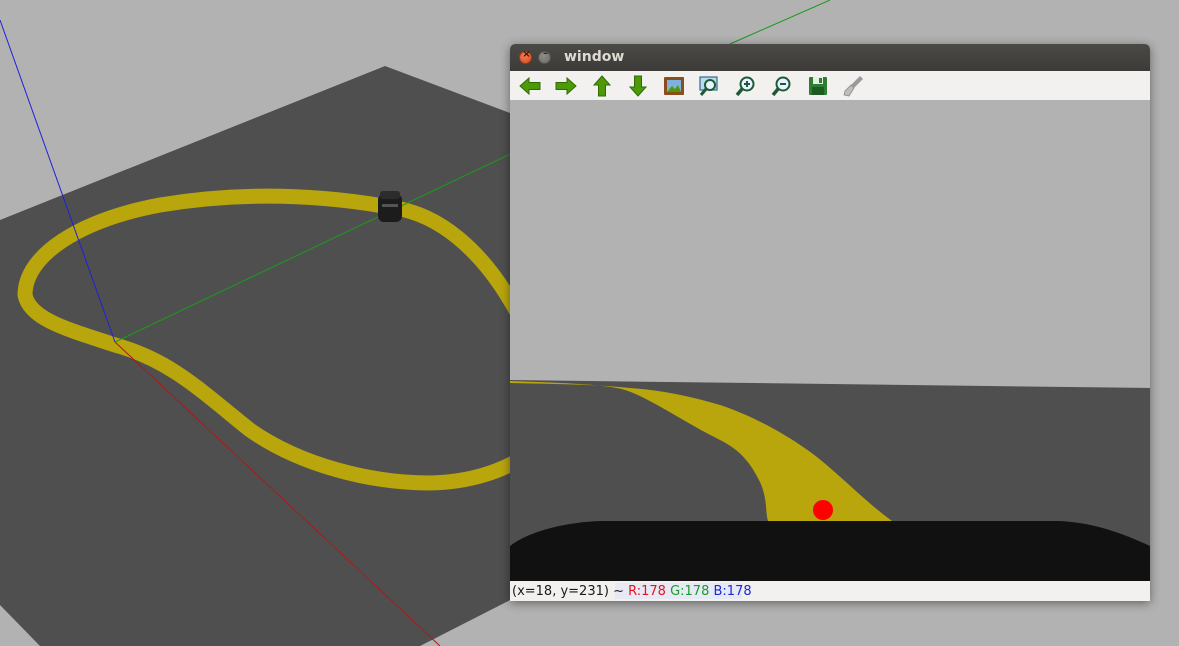 The image size is (1179, 646). Describe the element at coordinates (830, 591) in the screenshot. I see `status-bar: (x=18, y=231) ~ R:178 G:178 B:178` at that location.